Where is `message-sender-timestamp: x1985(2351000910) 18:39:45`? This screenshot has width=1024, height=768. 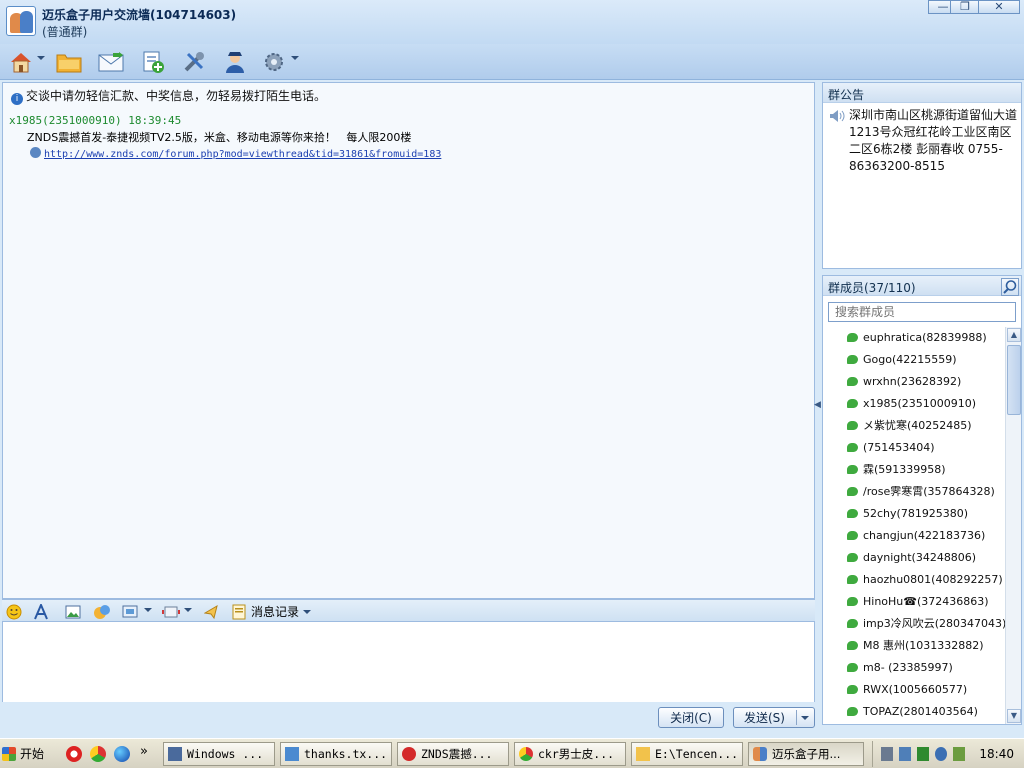 message-sender-timestamp: x1985(2351000910) 18:39:45 is located at coordinates (95, 120).